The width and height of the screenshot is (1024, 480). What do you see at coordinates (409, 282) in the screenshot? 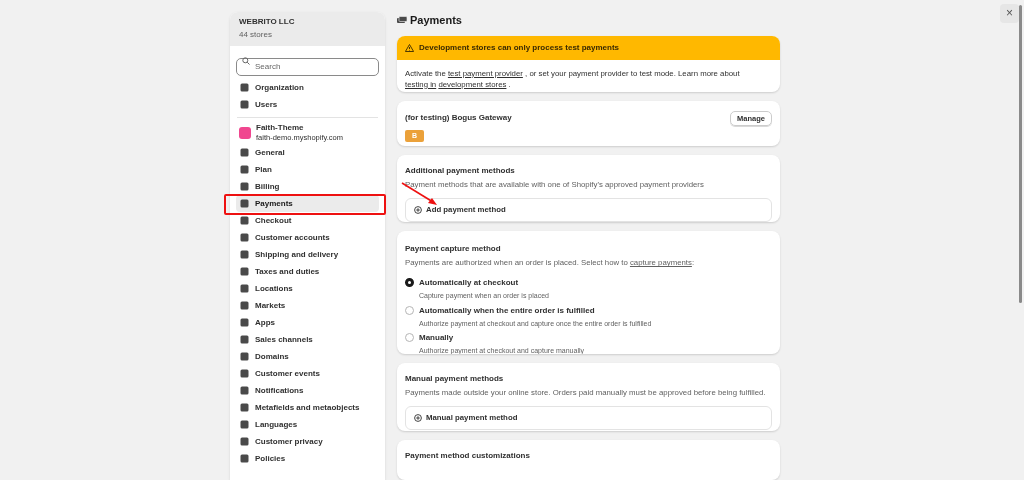
I see `radio-button` at bounding box center [409, 282].